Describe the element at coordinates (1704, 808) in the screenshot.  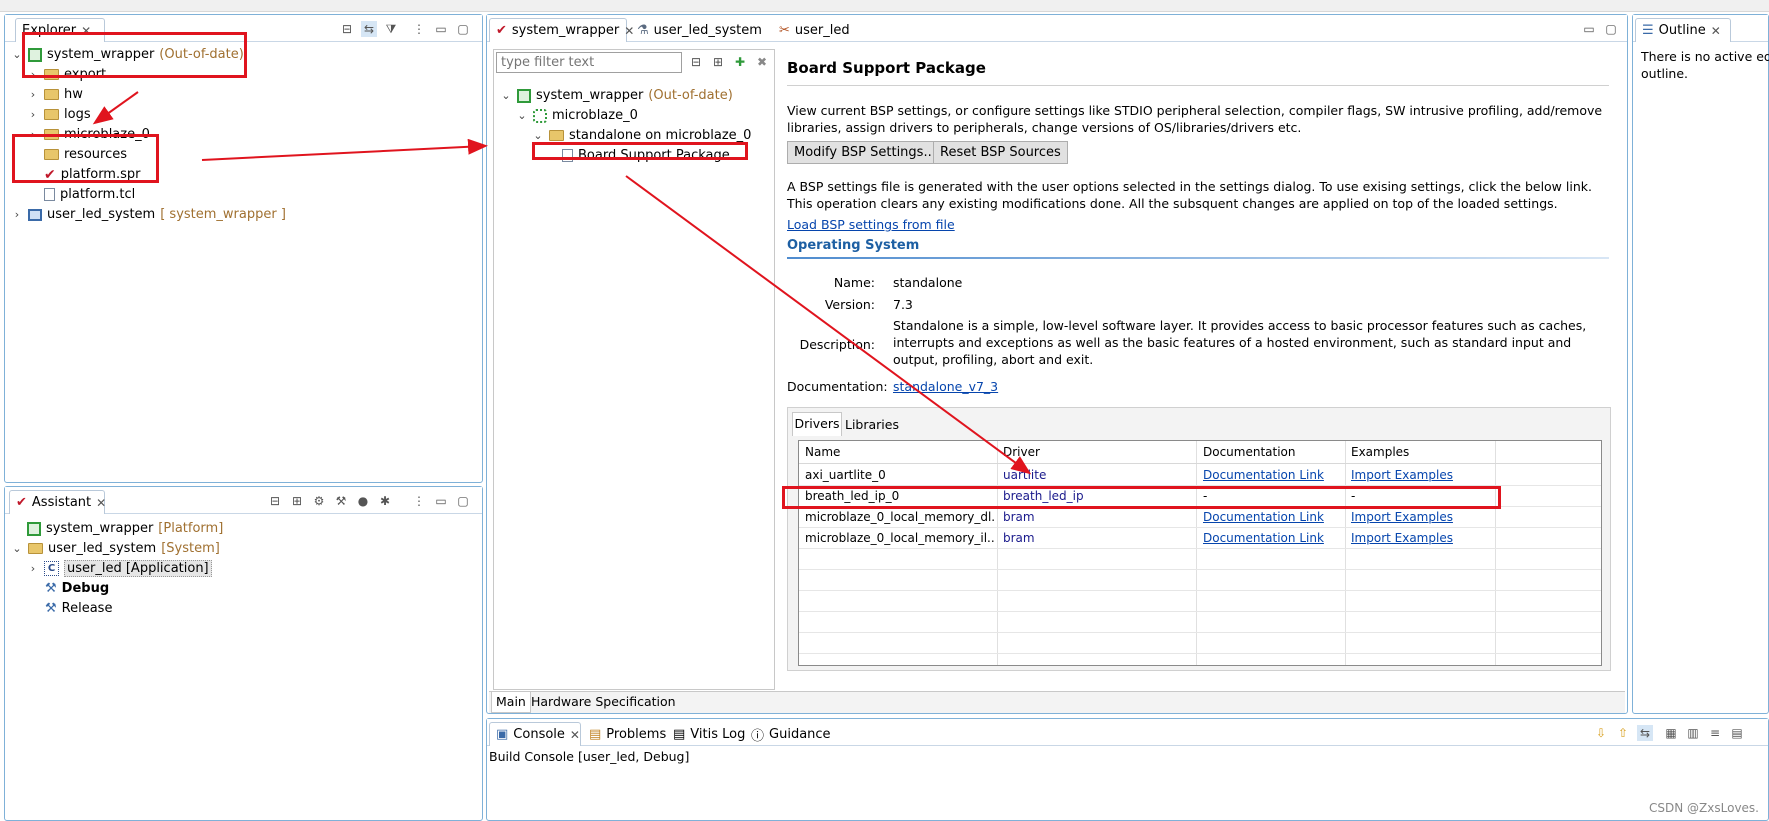
I see `watermark: CSDN @ZxsLoves.` at that location.